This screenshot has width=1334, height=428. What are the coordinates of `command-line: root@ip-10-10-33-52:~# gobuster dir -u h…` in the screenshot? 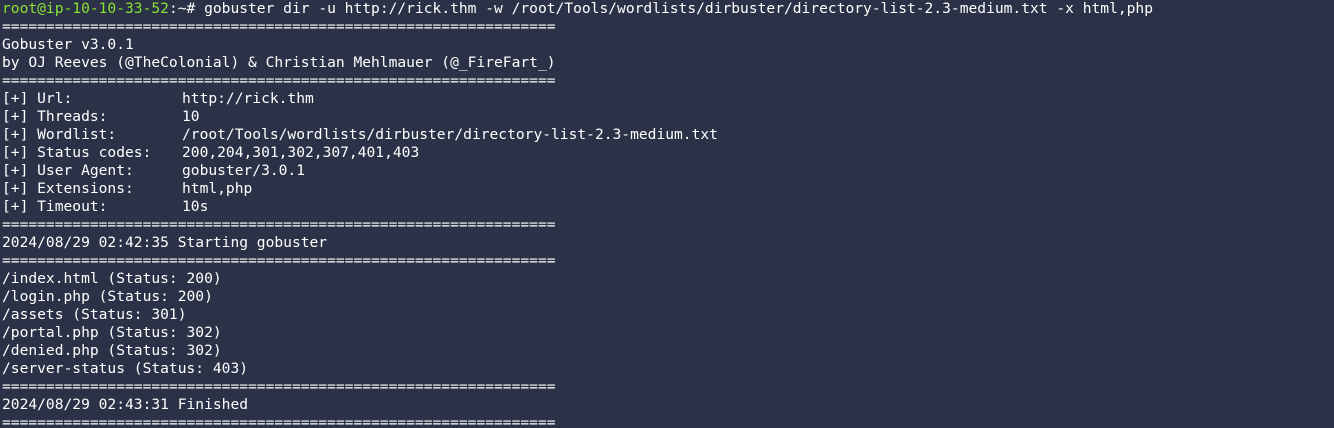 It's located at (668, 9).